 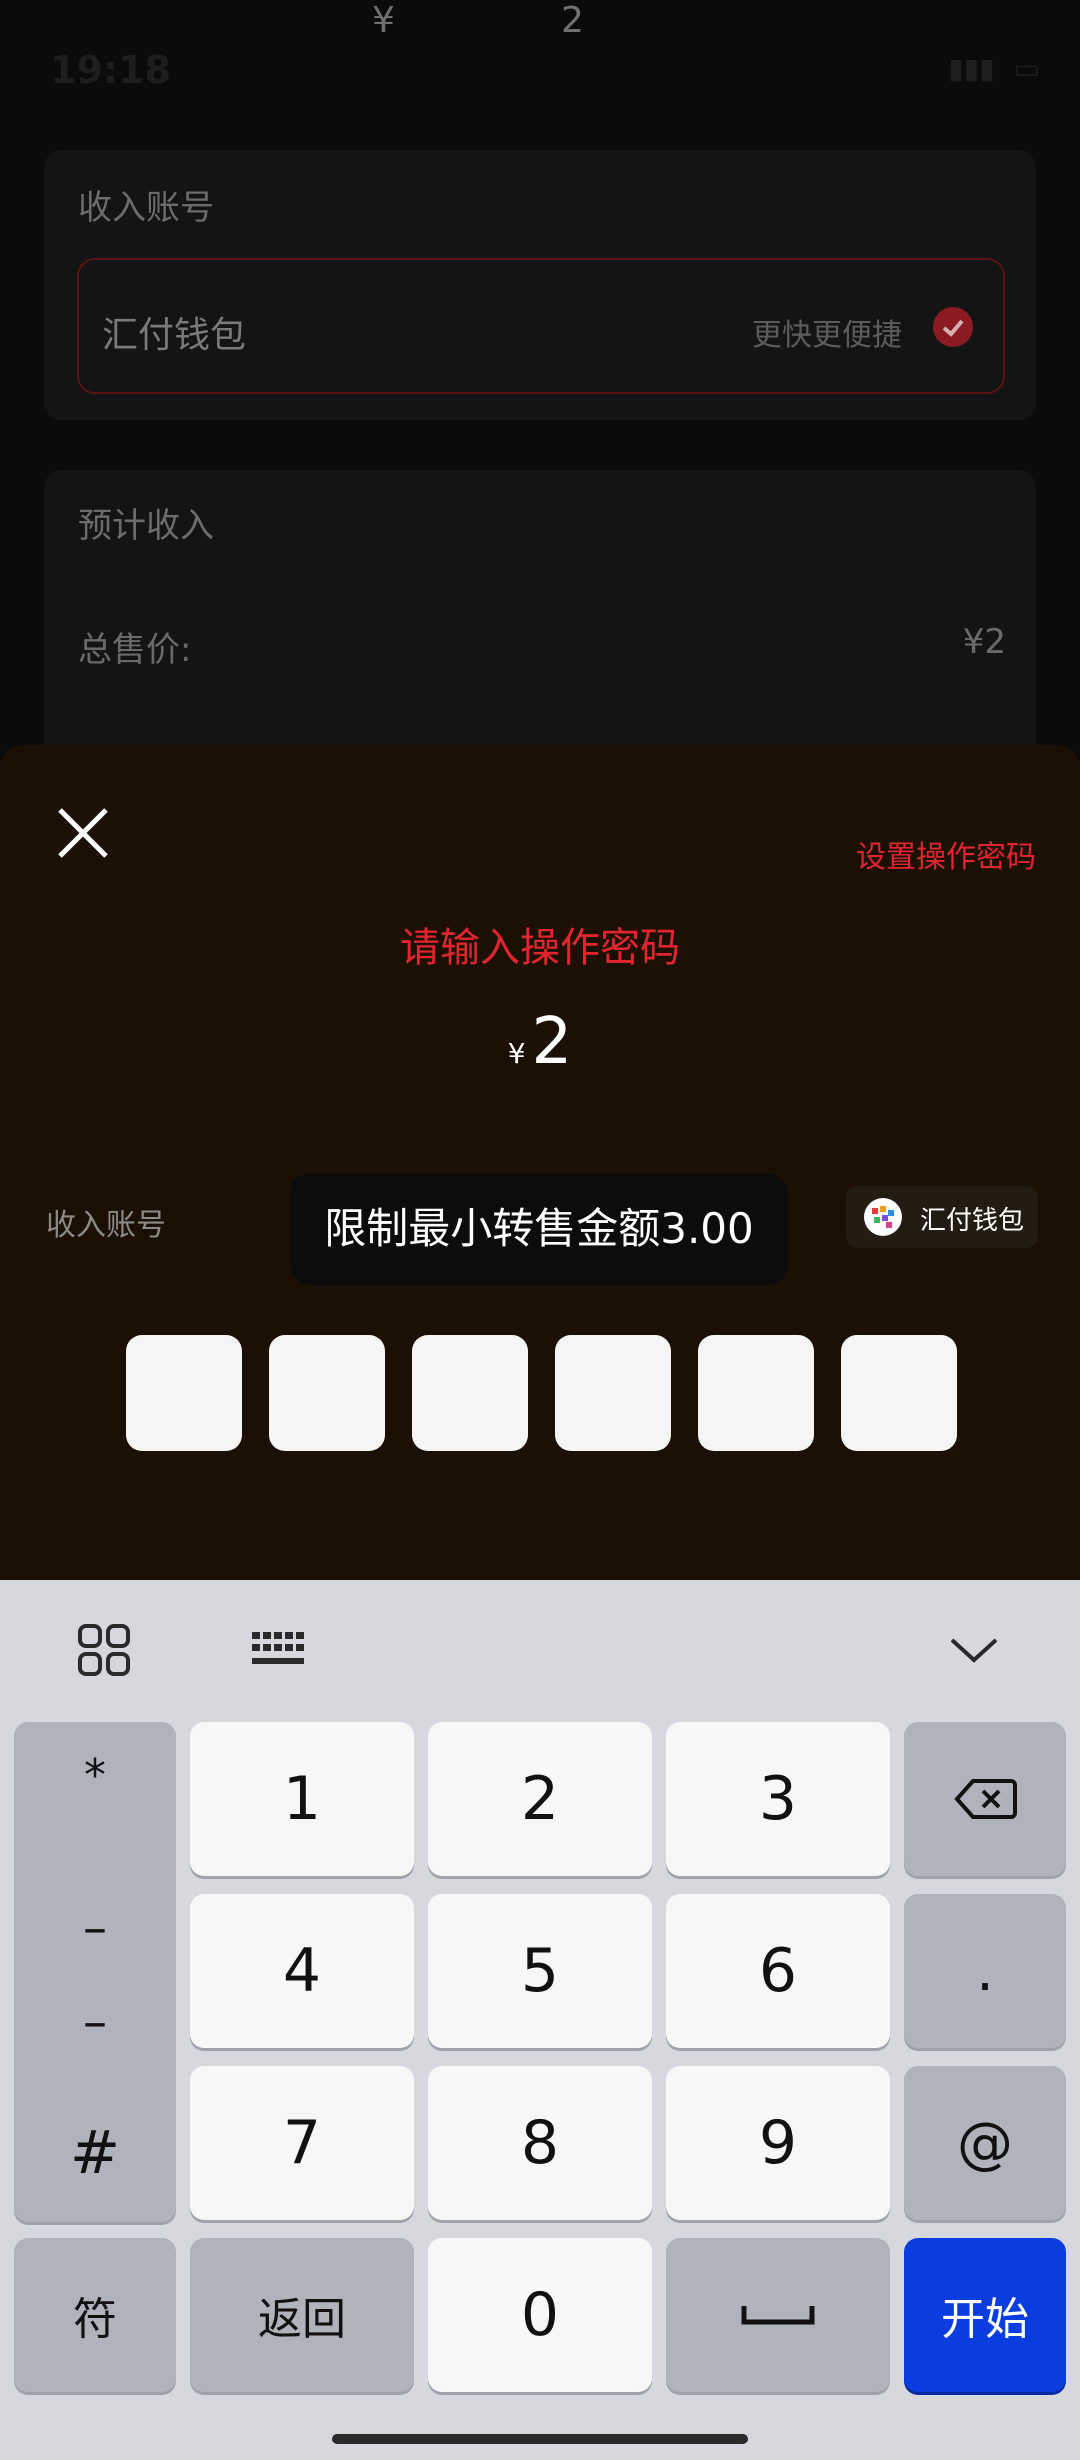 I want to click on apps-grid-button, so click(x=104, y=1650).